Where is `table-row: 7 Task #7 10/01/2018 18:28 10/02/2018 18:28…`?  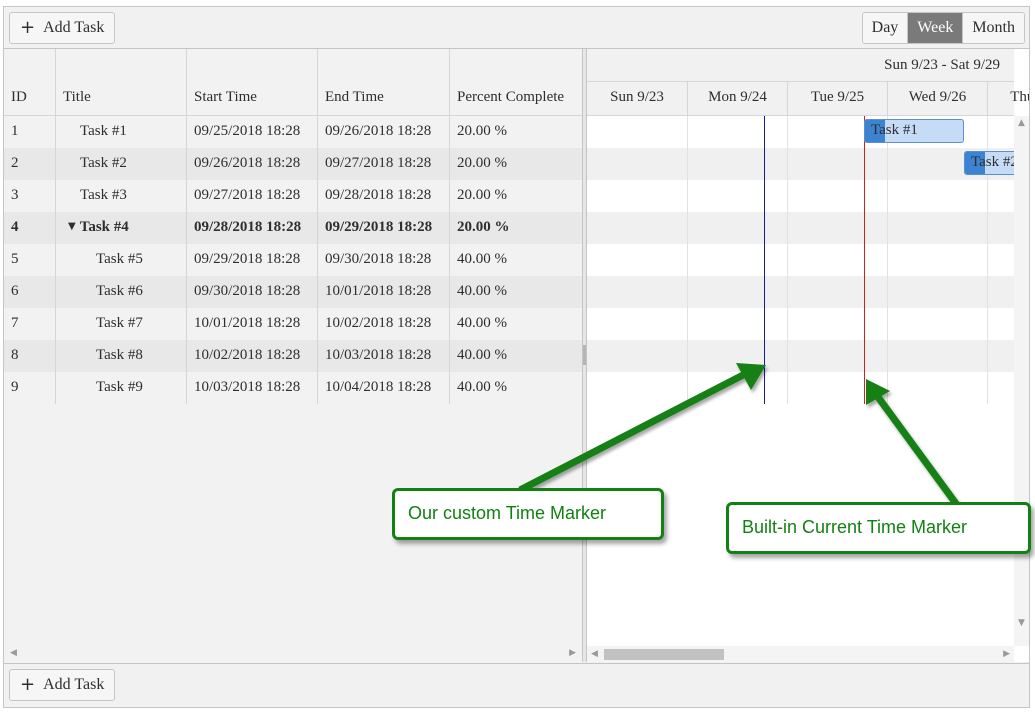
table-row: 7 Task #7 10/01/2018 18:28 10/02/2018 18:28… is located at coordinates (293, 324).